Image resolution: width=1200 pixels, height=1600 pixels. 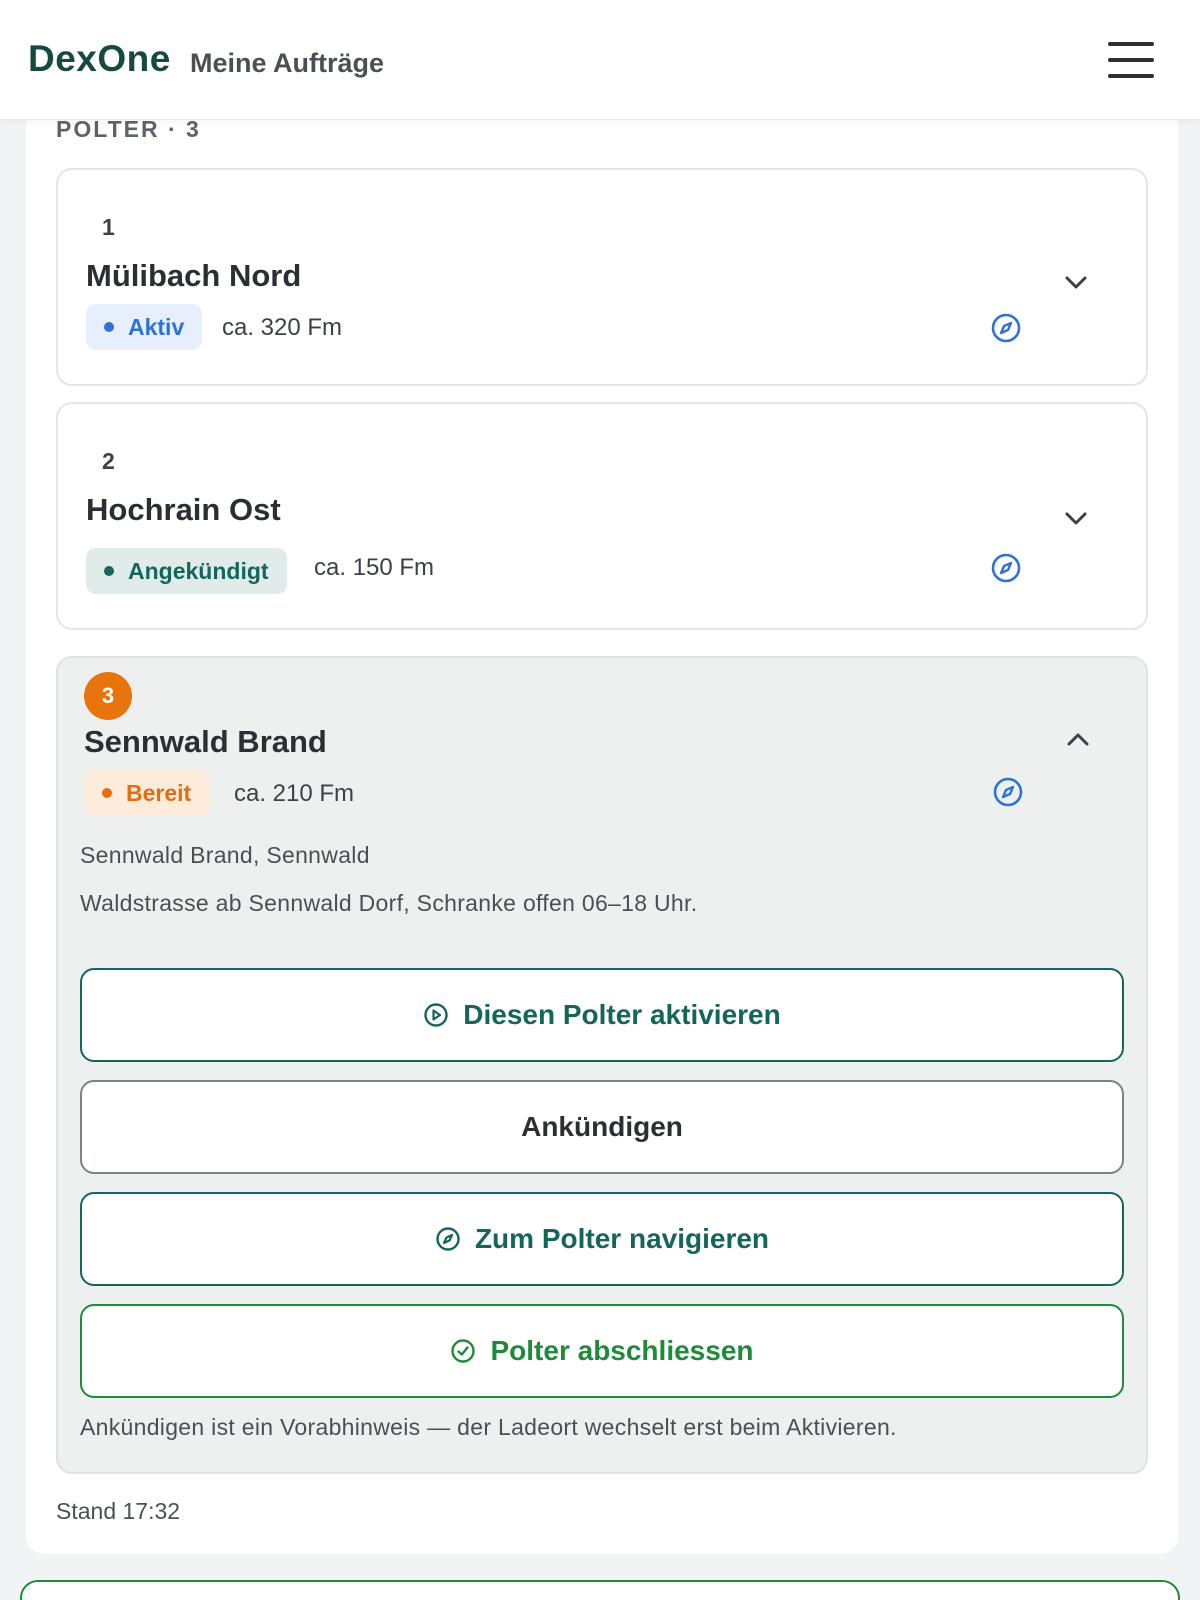 What do you see at coordinates (602, 277) in the screenshot?
I see `polter-card-1: 1 Mülibach Nord Aktiv ca. 320 Fm` at bounding box center [602, 277].